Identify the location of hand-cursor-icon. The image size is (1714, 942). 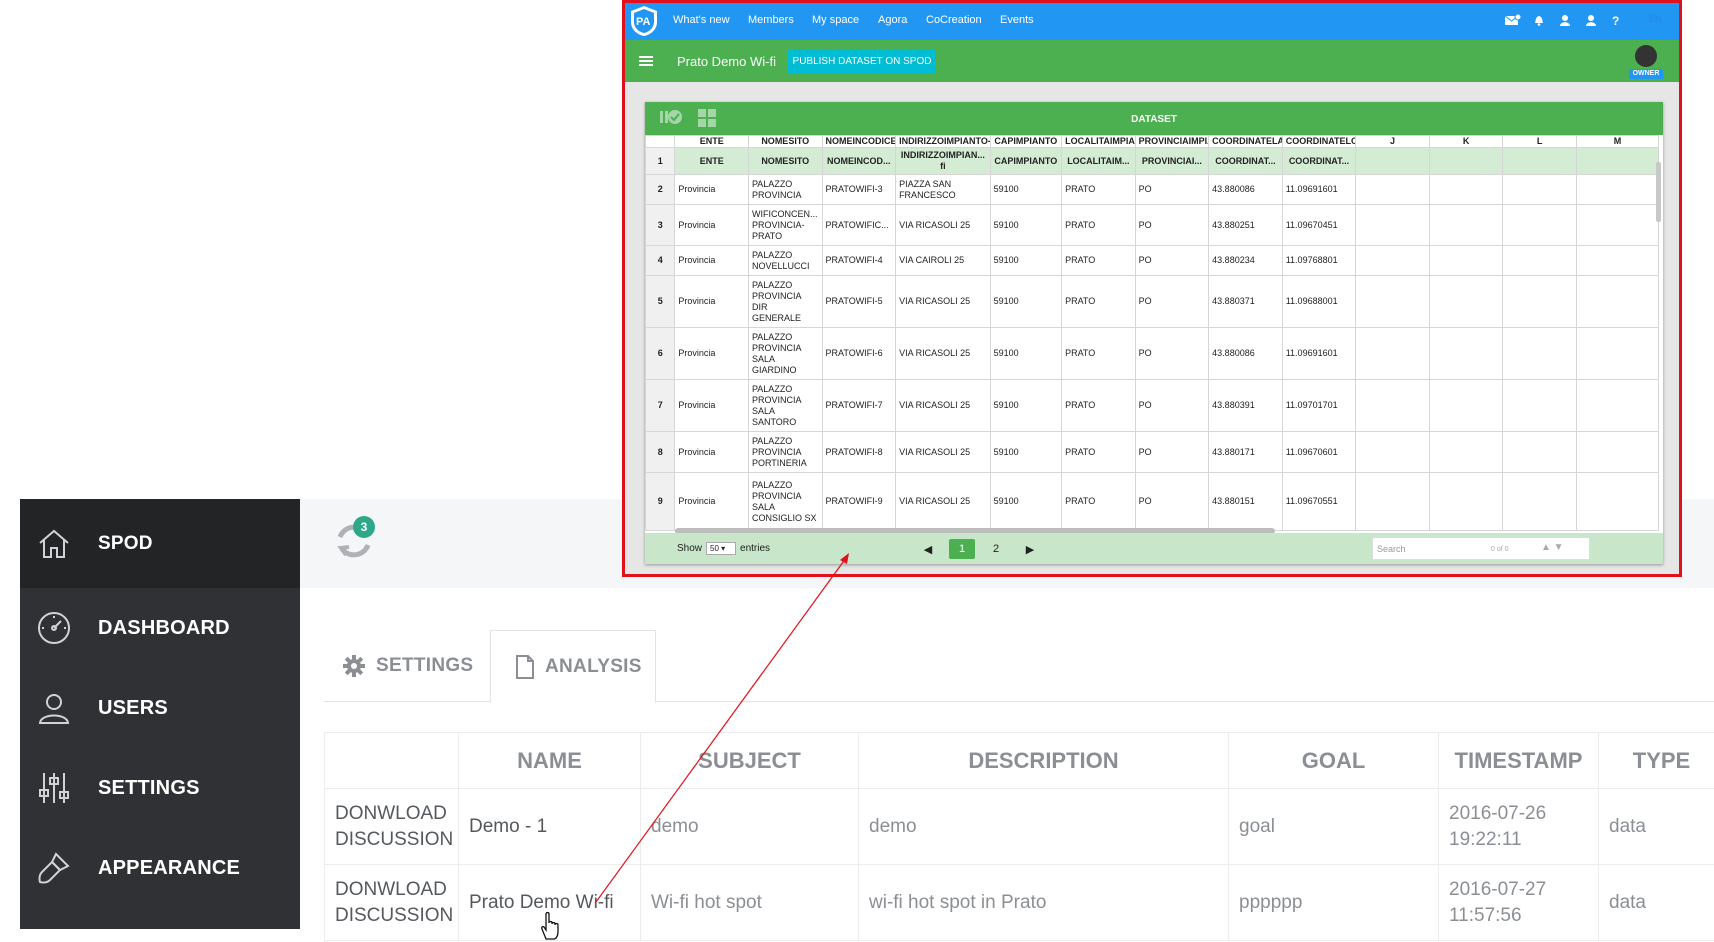
(551, 926).